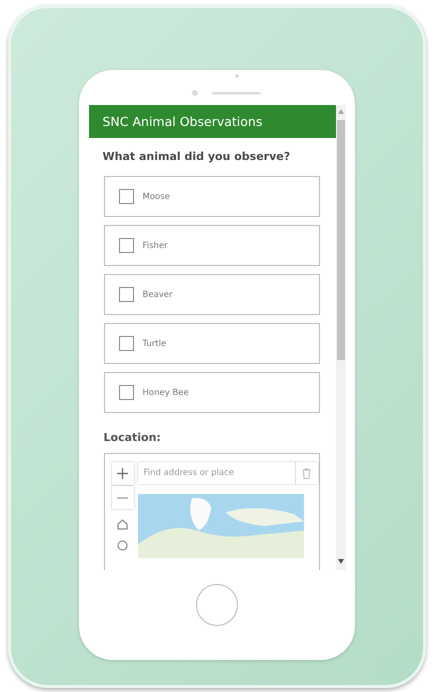 The image size is (434, 692). What do you see at coordinates (341, 337) in the screenshot?
I see `scrollbar` at bounding box center [341, 337].